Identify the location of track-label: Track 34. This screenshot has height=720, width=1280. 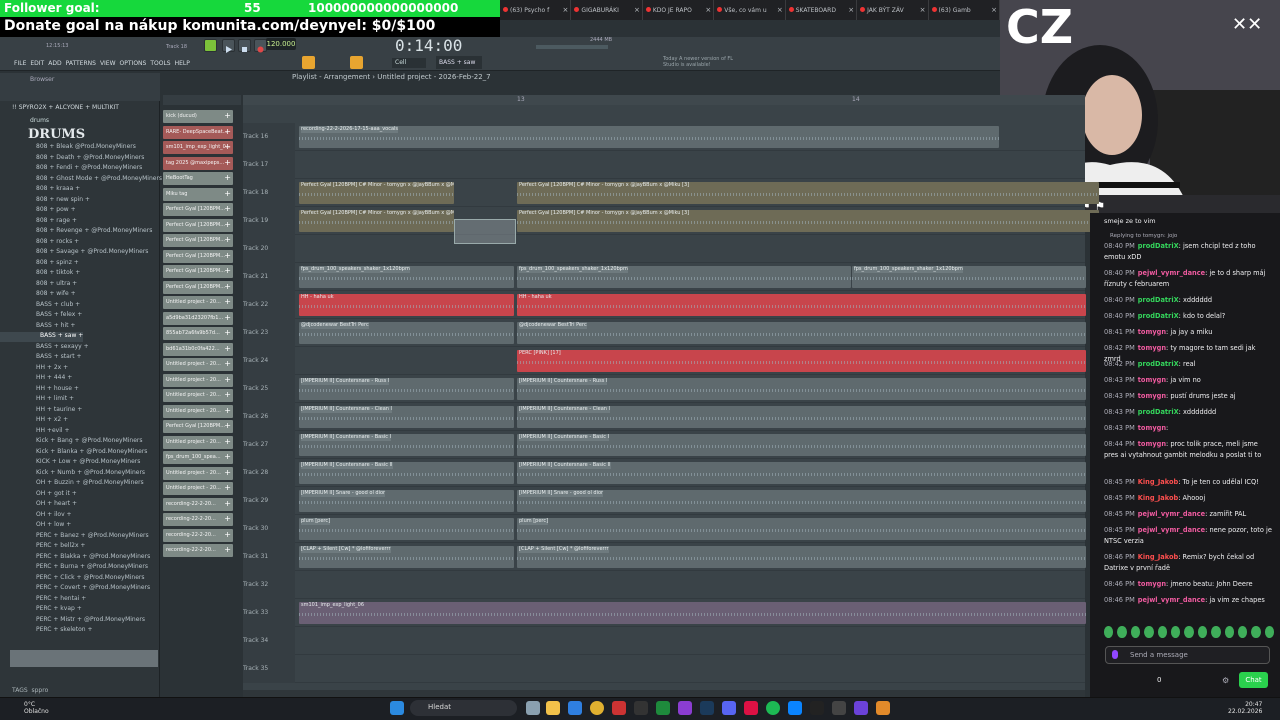
(269, 641).